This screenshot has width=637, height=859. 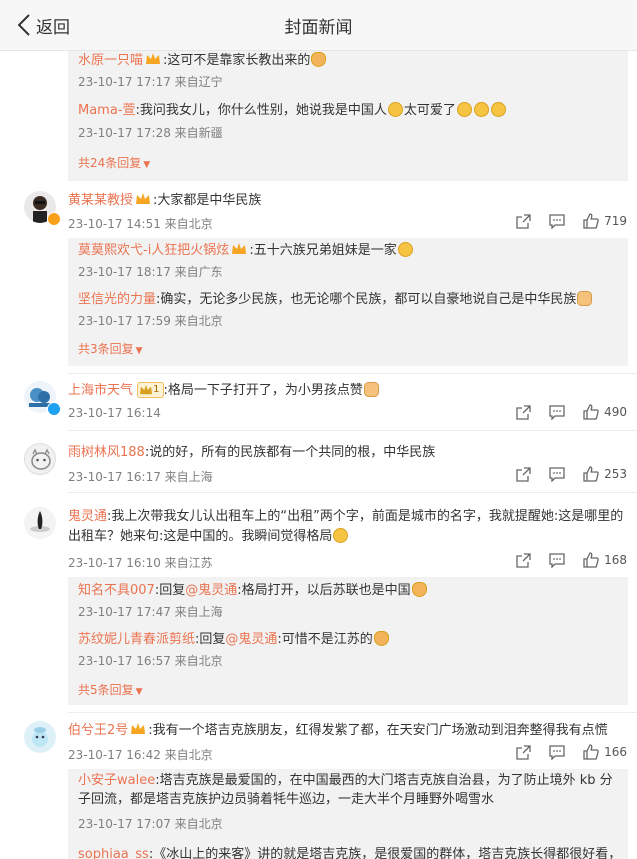 I want to click on caret-down-icon: ▼, so click(x=139, y=692).